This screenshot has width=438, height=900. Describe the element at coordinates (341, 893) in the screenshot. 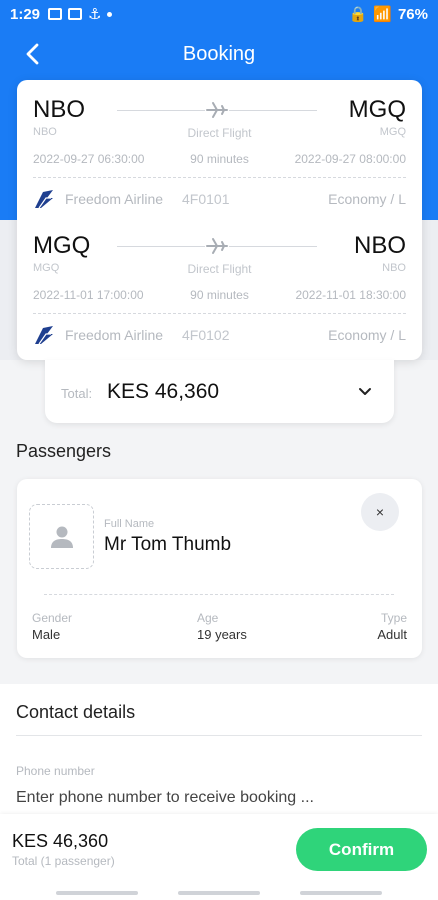

I see `nav-back-button` at that location.